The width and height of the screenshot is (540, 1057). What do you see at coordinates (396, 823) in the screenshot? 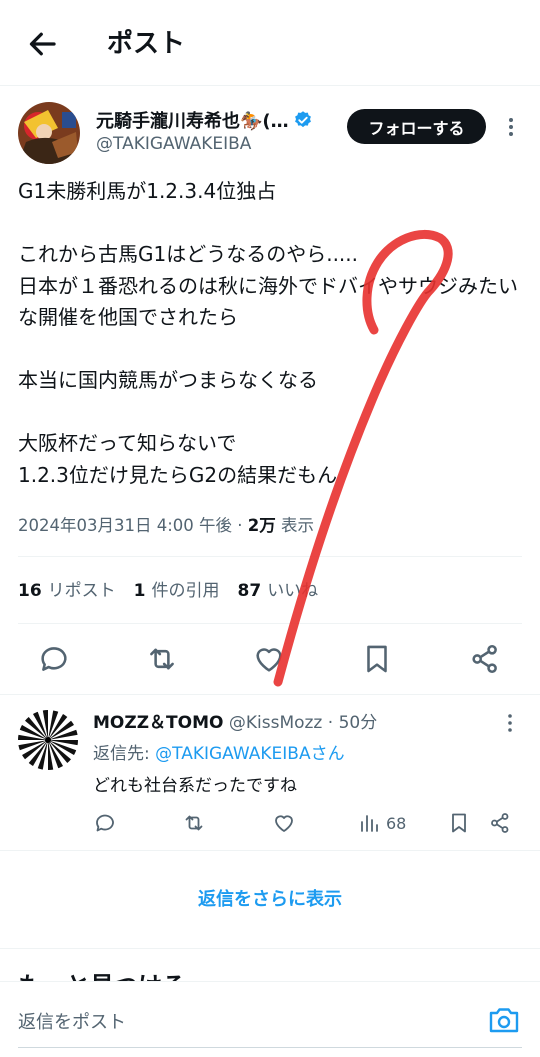
I see `reply-views-count: 68` at bounding box center [396, 823].